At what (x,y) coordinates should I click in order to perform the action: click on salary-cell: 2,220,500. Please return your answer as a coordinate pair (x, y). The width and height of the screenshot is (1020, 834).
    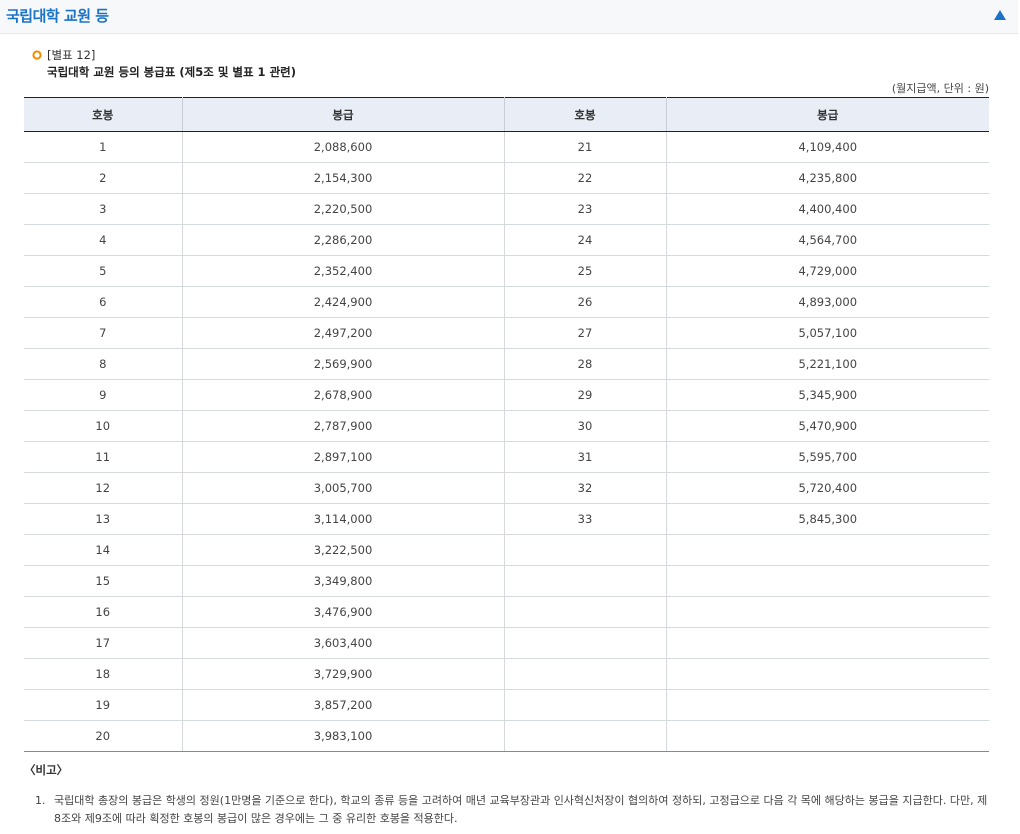
    Looking at the image, I should click on (343, 209).